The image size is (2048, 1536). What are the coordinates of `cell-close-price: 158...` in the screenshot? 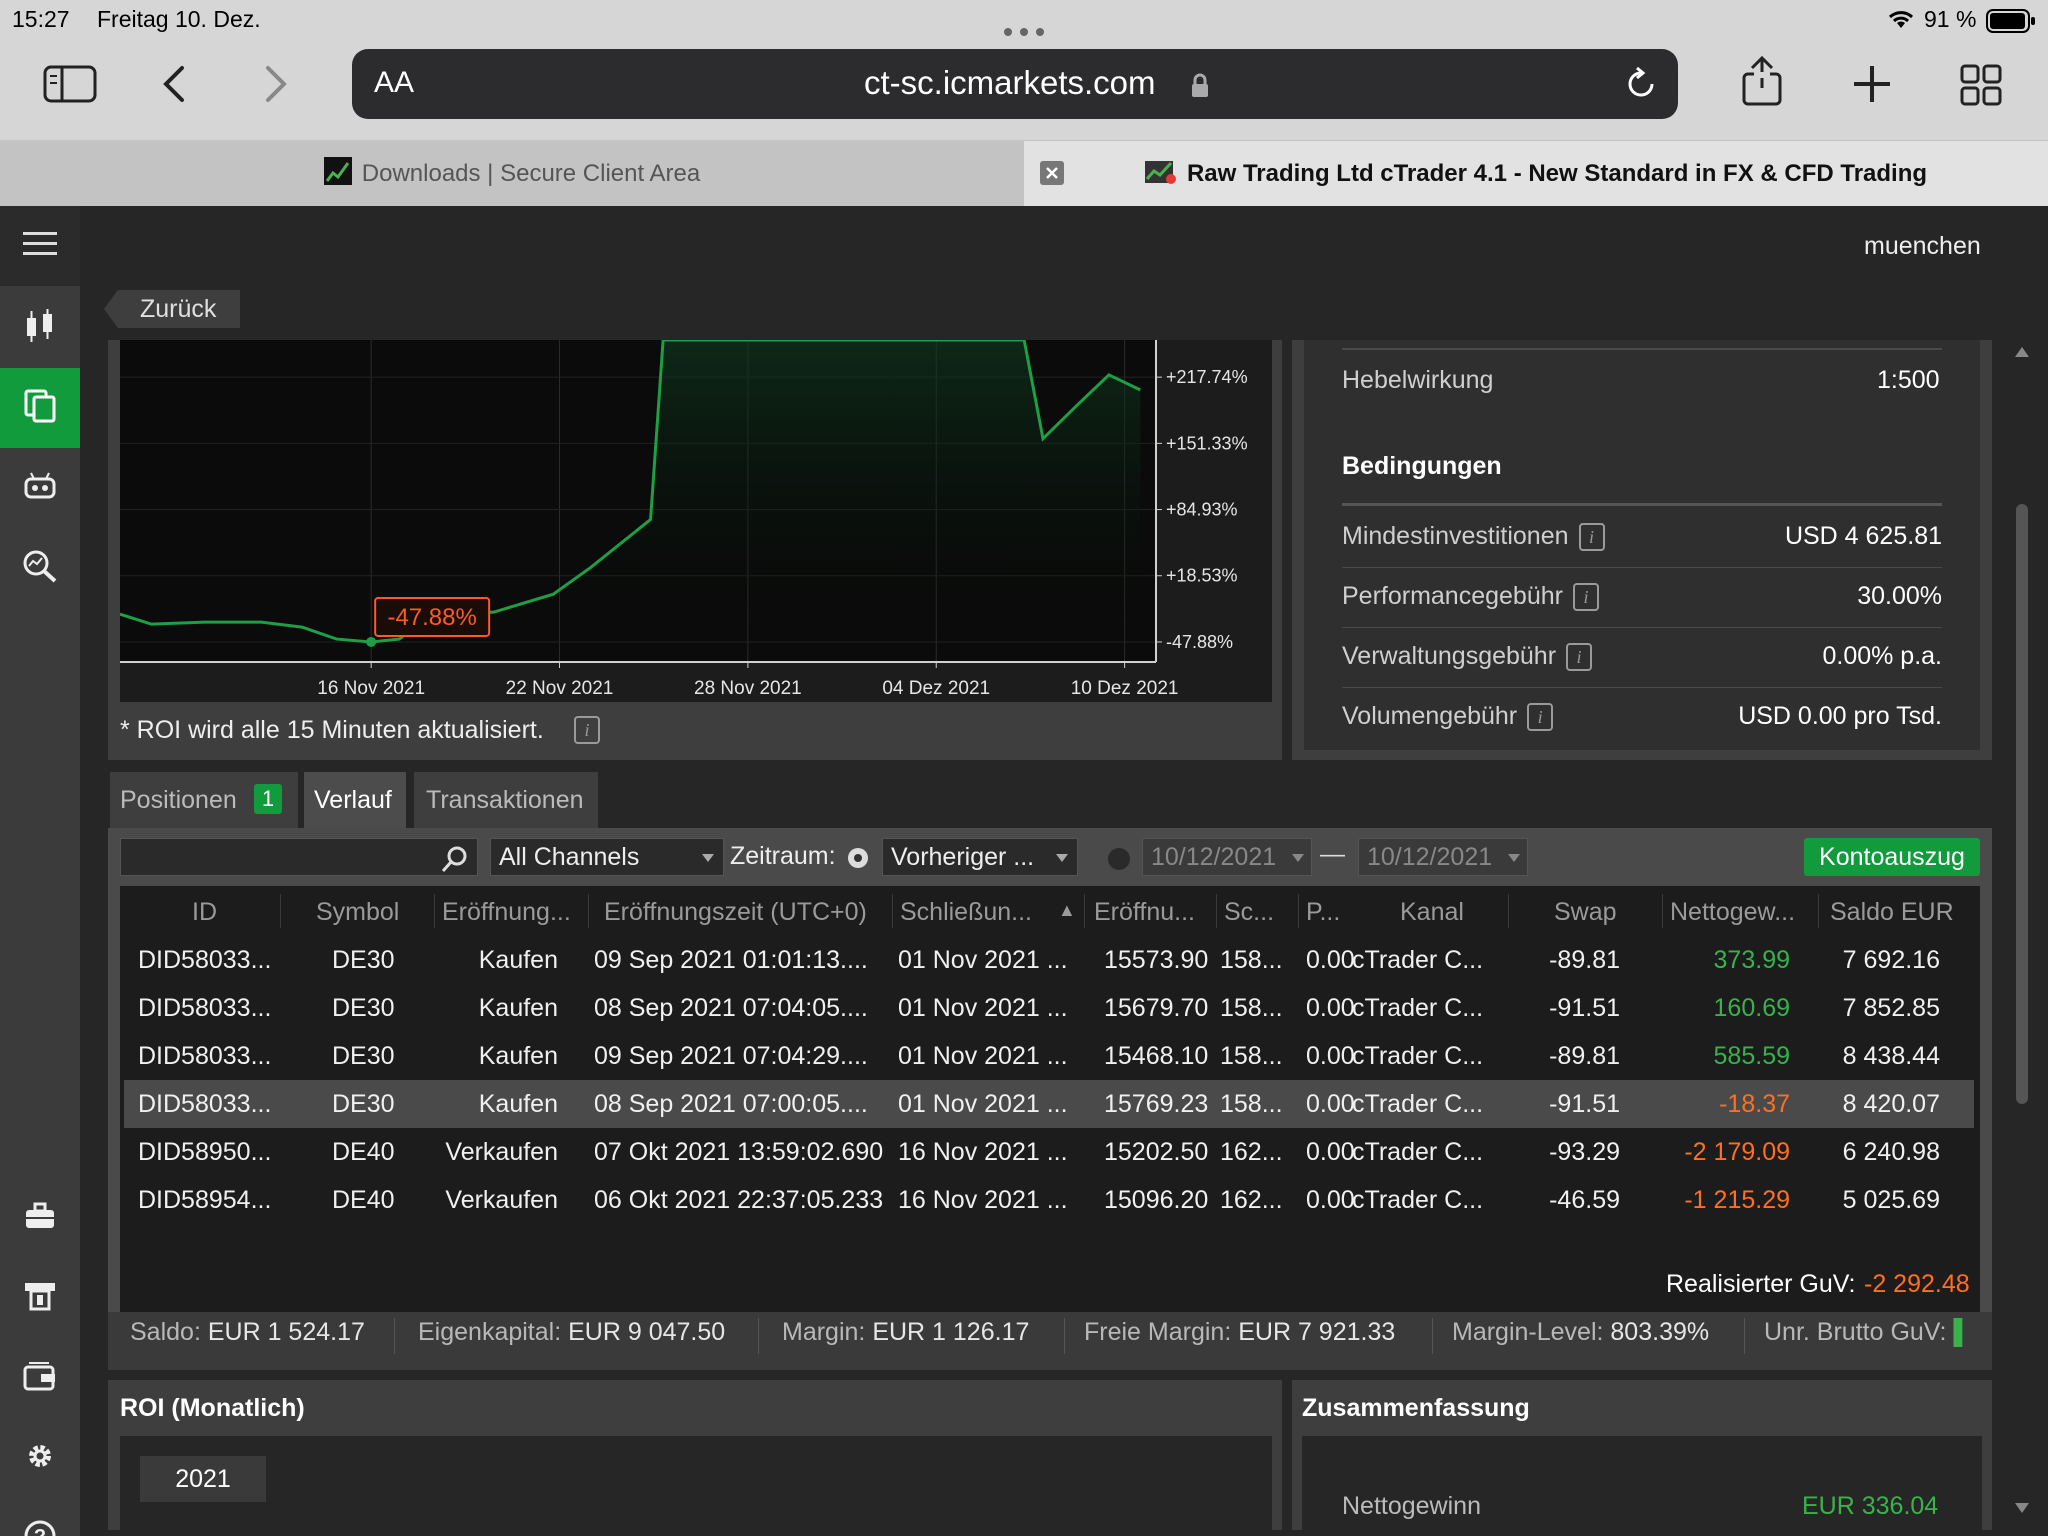 It's located at (1251, 1056).